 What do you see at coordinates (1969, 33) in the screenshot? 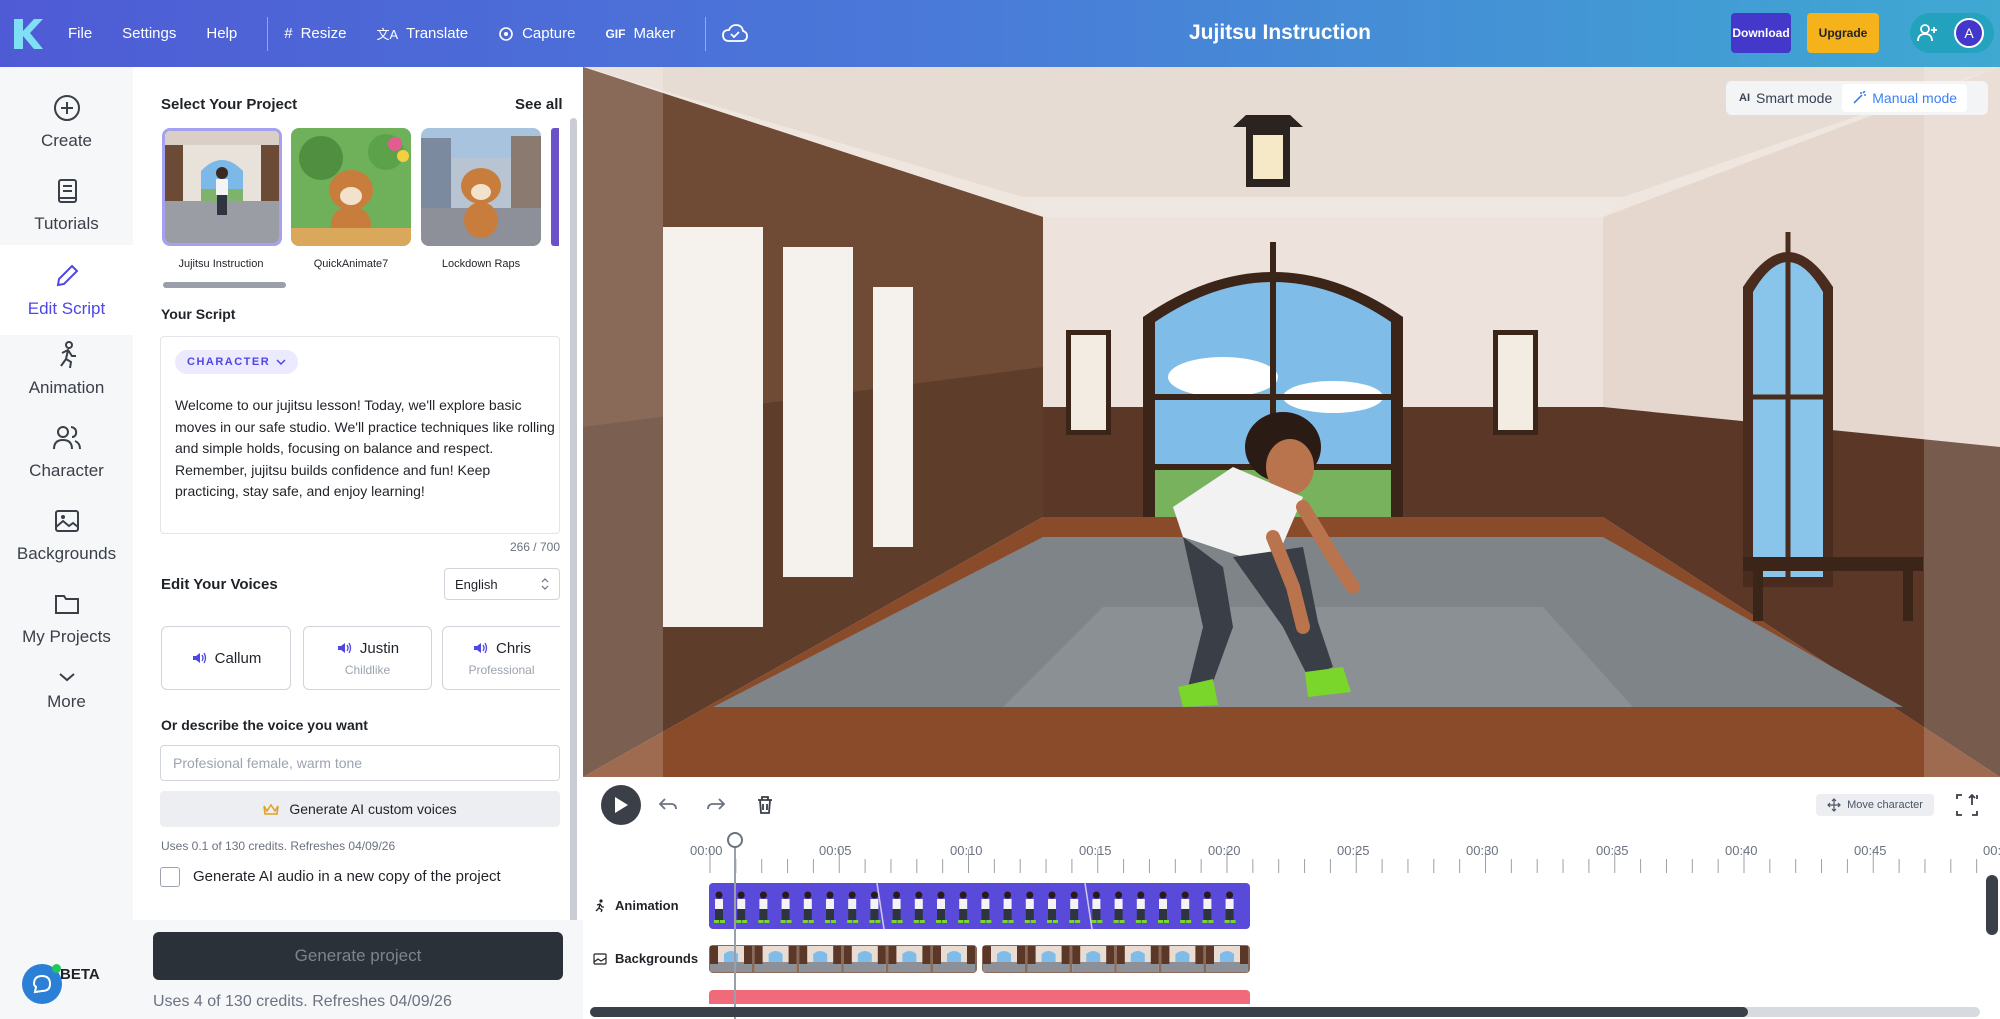
I see `avatar: A` at bounding box center [1969, 33].